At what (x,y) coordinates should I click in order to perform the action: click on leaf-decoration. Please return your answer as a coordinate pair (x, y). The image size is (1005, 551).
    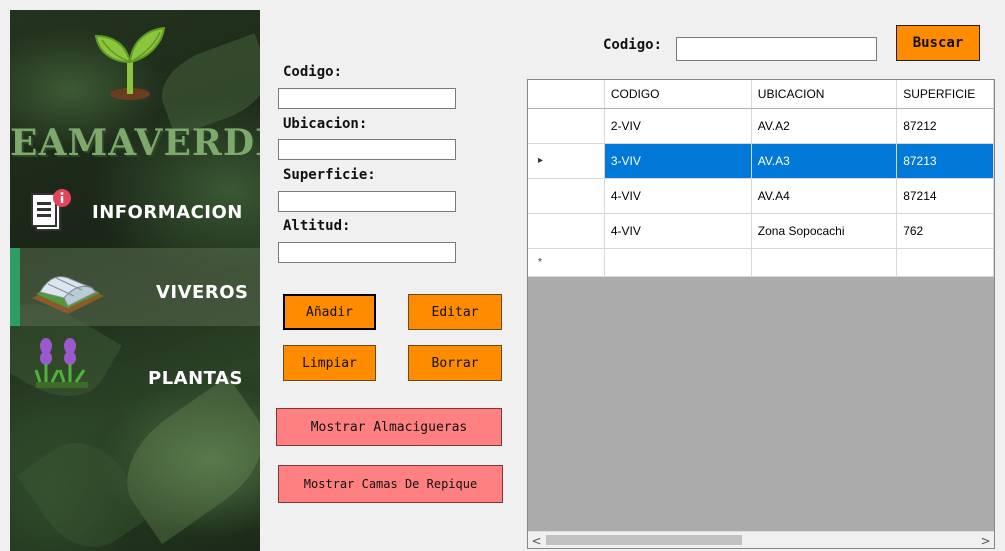
    Looking at the image, I should click on (85, 487).